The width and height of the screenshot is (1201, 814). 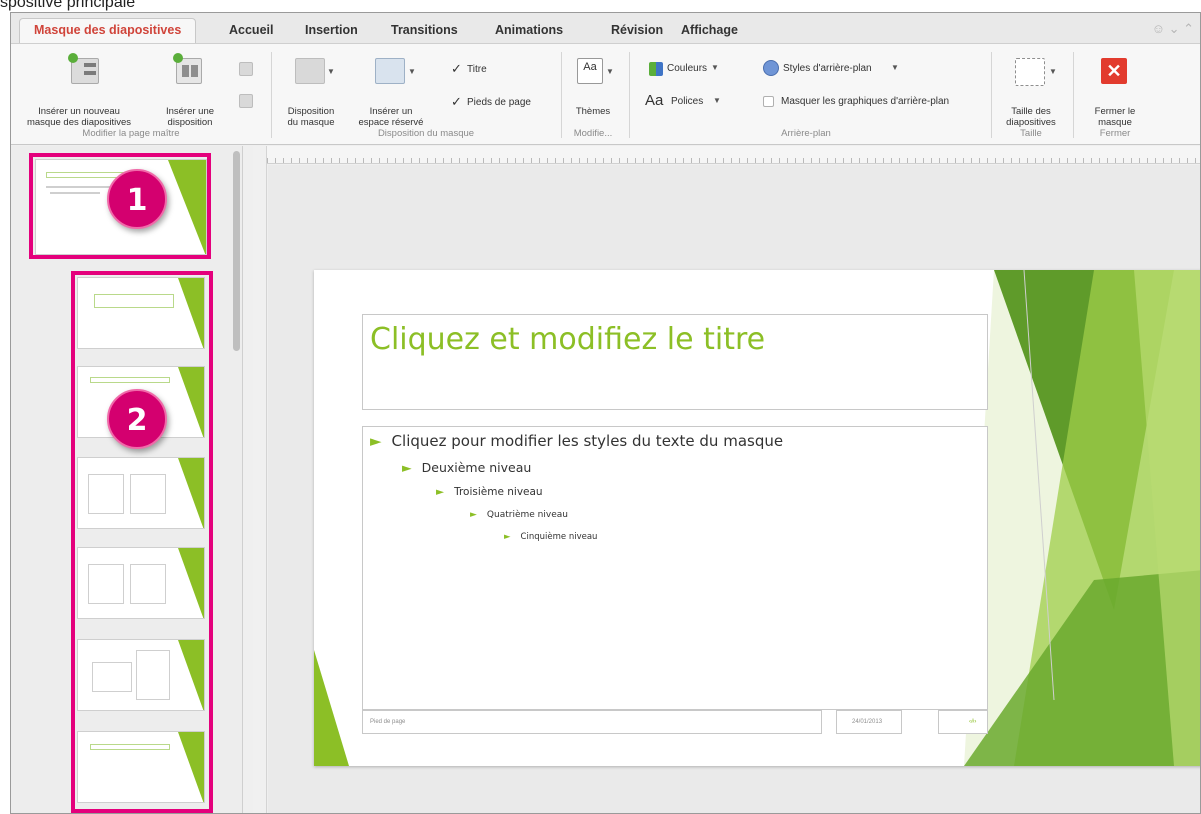 What do you see at coordinates (467, 467) in the screenshot?
I see `text-level-2: ► Deuxième niveau` at bounding box center [467, 467].